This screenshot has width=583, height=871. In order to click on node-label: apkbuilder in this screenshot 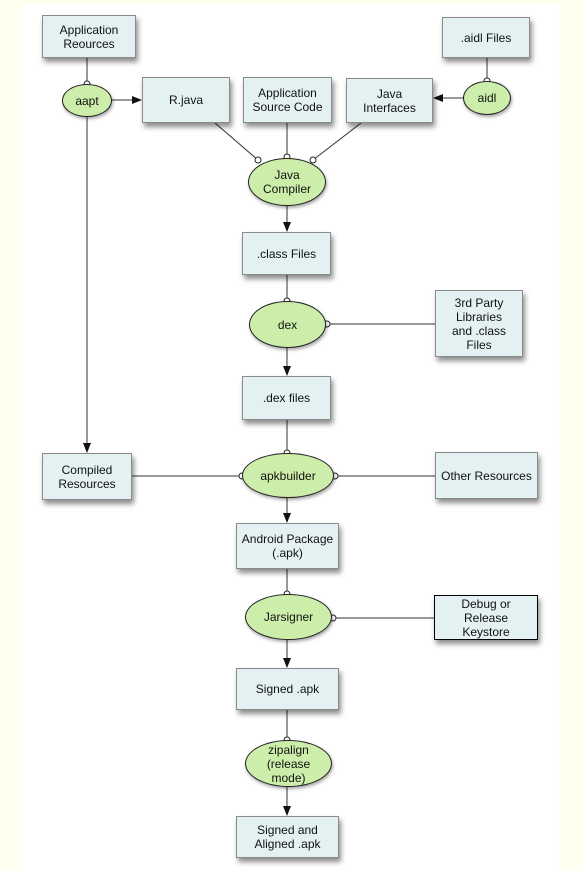, I will do `click(288, 475)`.